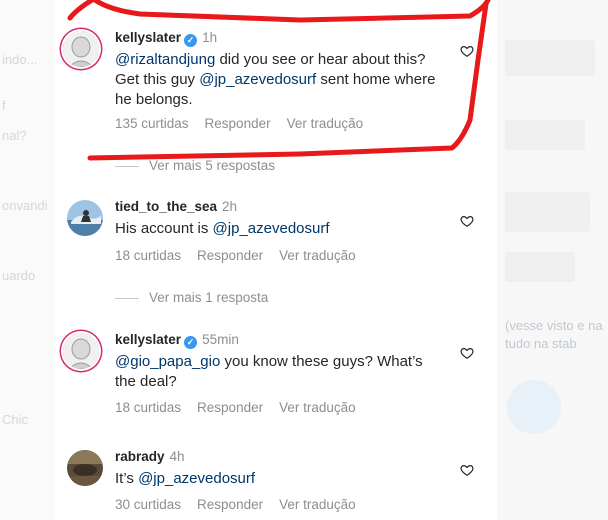 This screenshot has width=608, height=520. What do you see at coordinates (177, 456) in the screenshot?
I see `timestamp: 4h` at bounding box center [177, 456].